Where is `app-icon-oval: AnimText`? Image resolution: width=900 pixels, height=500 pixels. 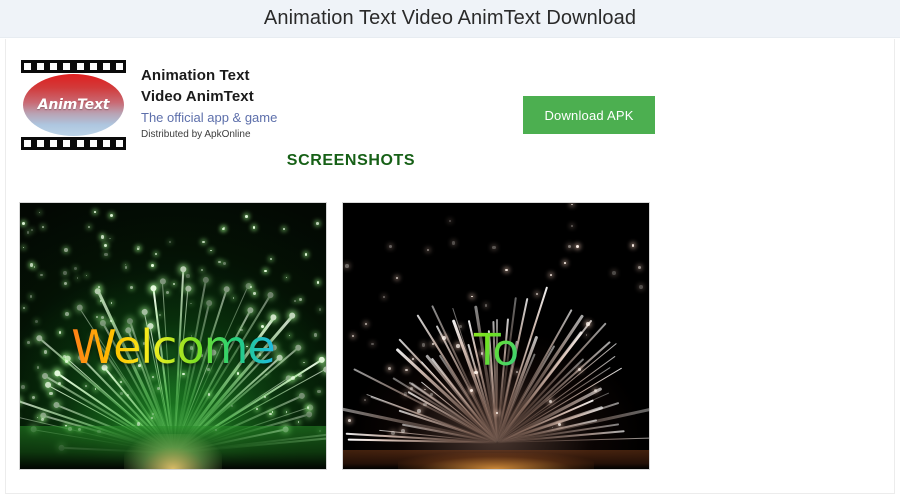 app-icon-oval: AnimText is located at coordinates (73, 105).